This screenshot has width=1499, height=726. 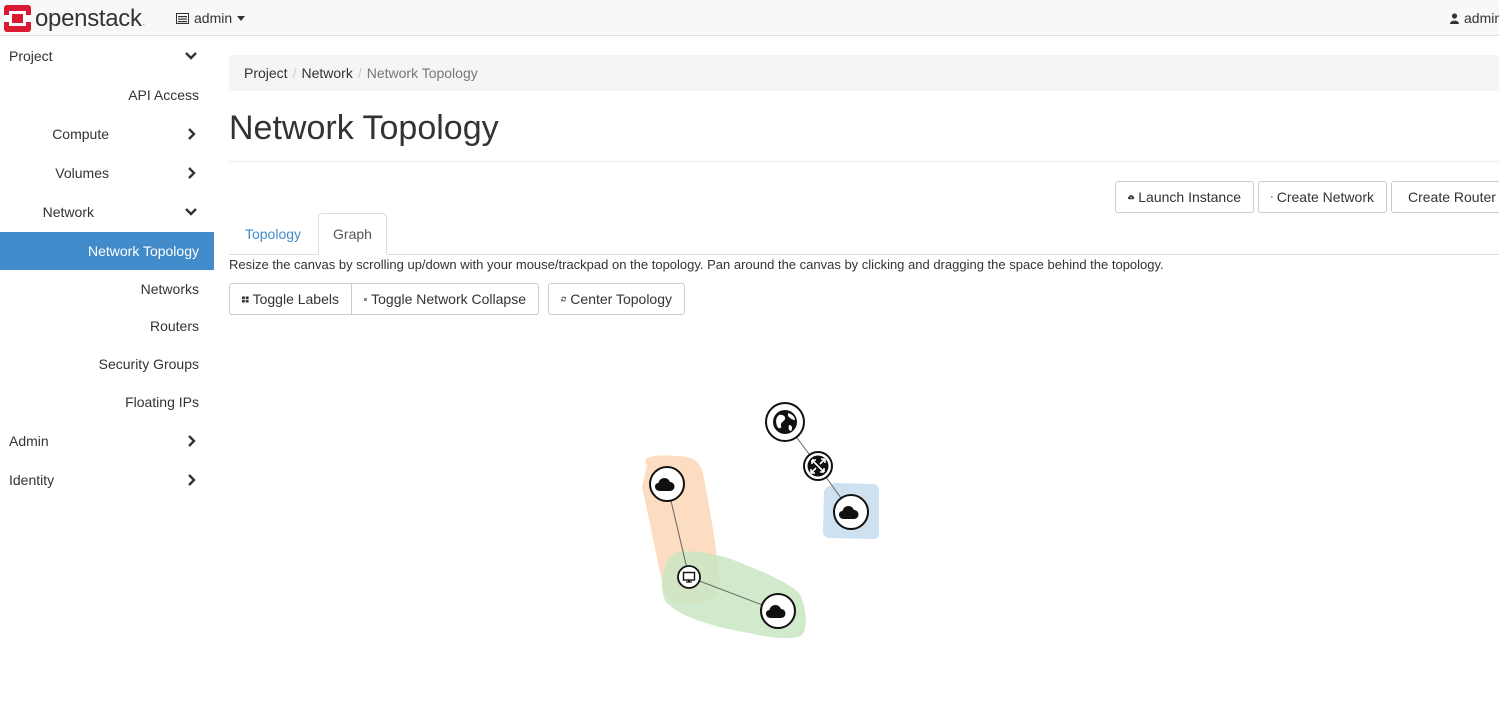 I want to click on breadcrumb-project: Project, so click(x=266, y=73).